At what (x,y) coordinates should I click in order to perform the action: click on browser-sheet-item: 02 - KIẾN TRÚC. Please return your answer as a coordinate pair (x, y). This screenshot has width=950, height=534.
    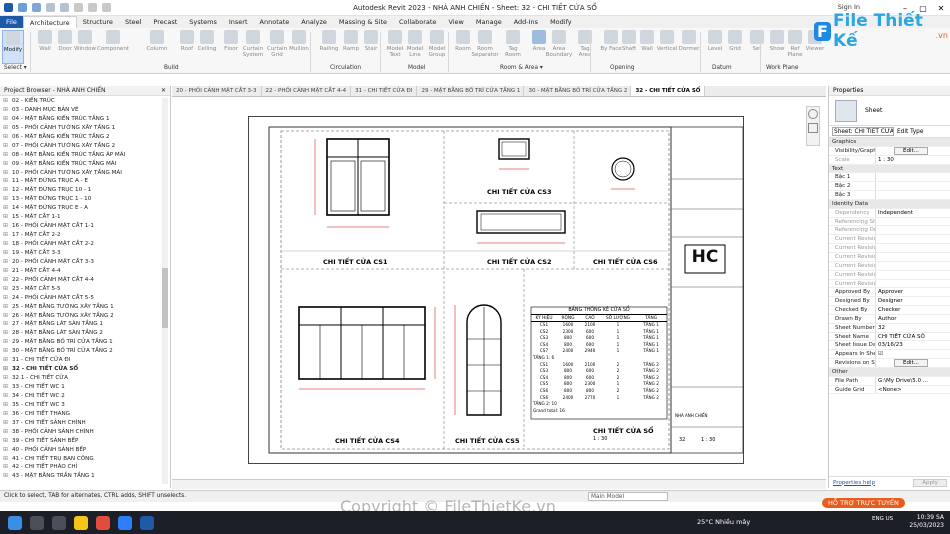
    Looking at the image, I should click on (86, 101).